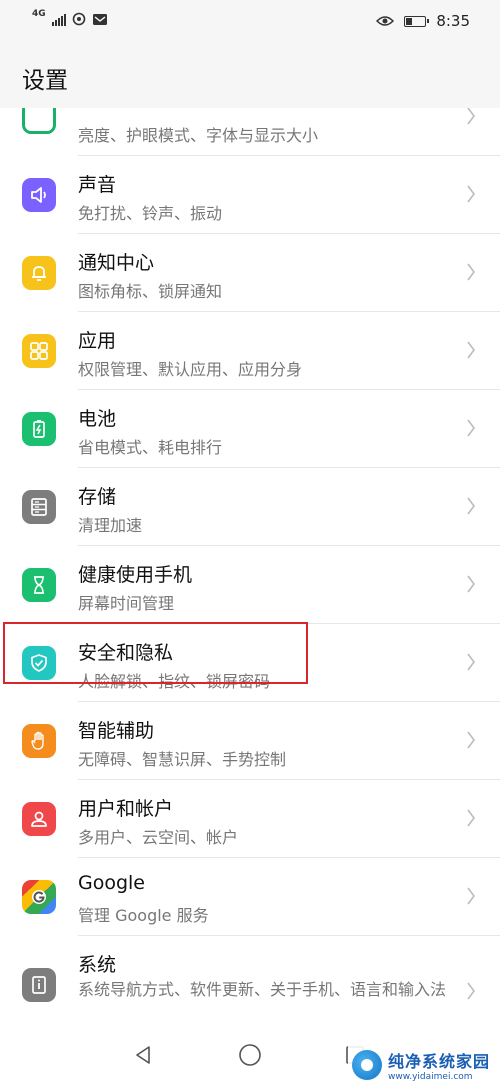 This screenshot has height=1084, width=500. I want to click on settings-item-google: Google 管理 Google 服务, so click(250, 897).